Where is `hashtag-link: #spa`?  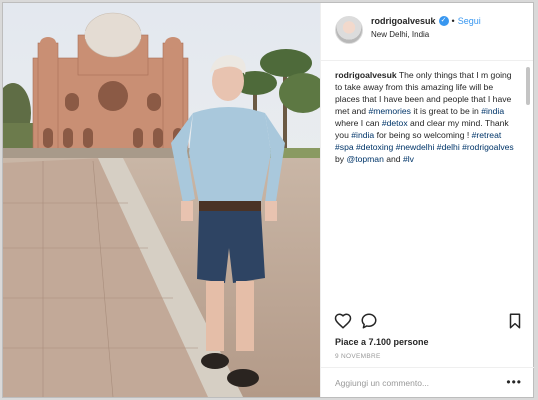 hashtag-link: #spa is located at coordinates (344, 147).